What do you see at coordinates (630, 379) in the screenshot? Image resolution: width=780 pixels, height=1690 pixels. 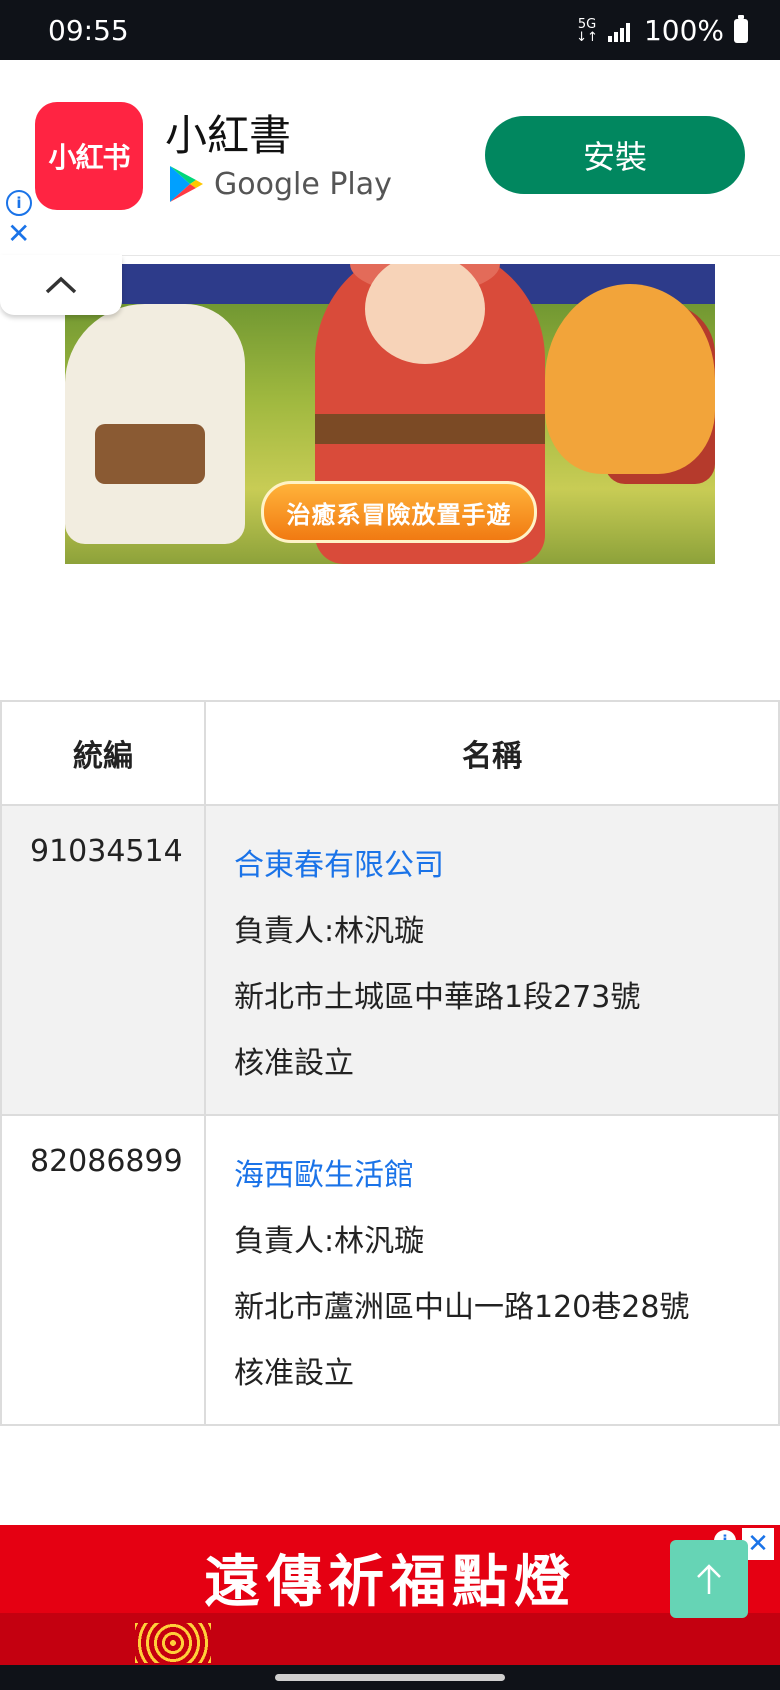 I see `character-right` at bounding box center [630, 379].